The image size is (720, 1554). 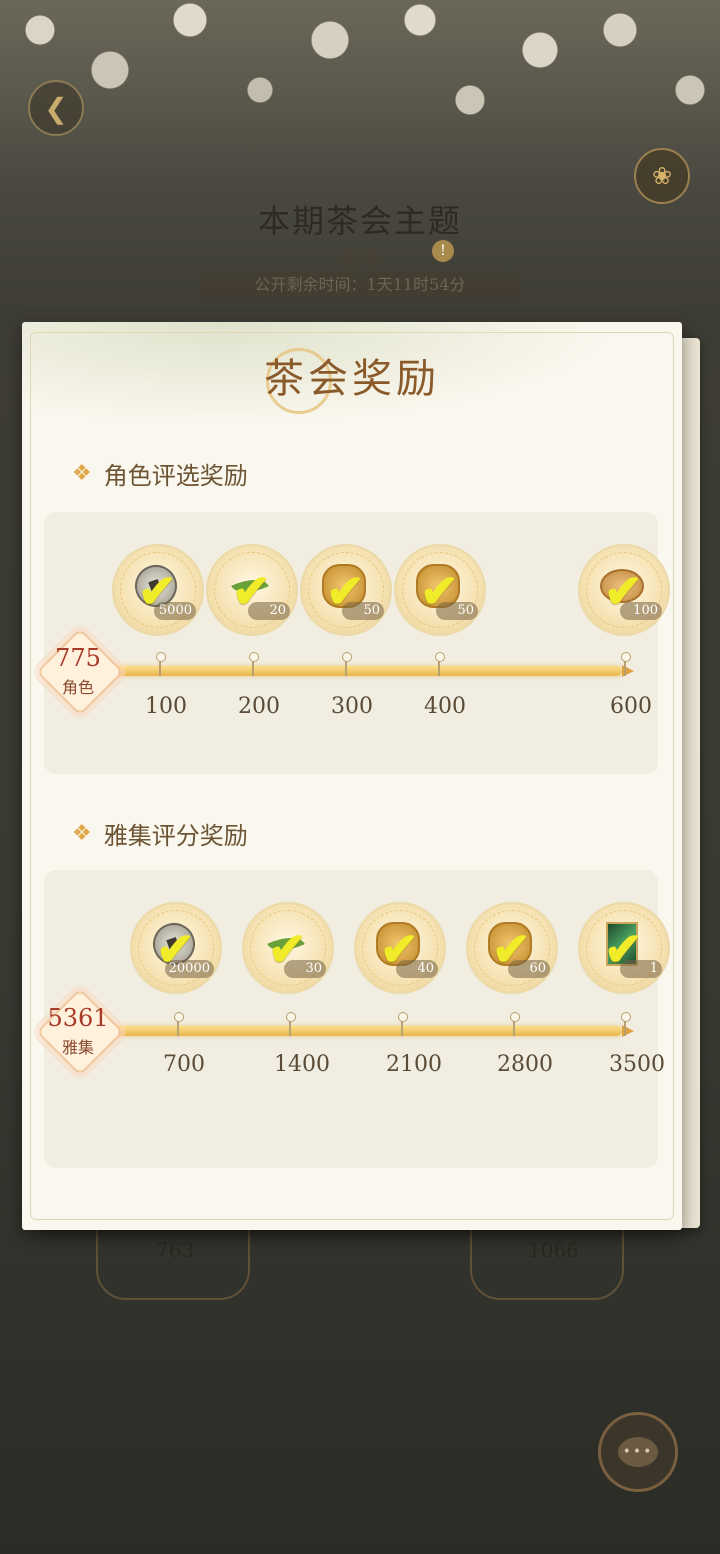 I want to click on tick-label: 300, so click(x=352, y=706).